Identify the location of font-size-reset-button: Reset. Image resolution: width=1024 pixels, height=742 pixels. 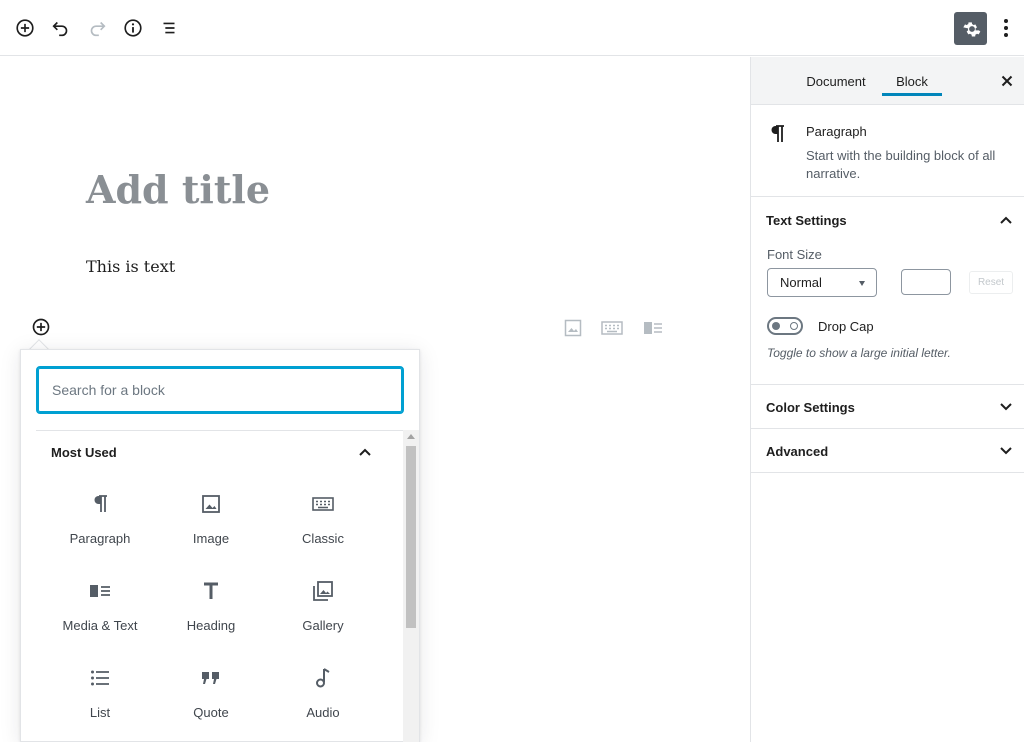
(991, 282).